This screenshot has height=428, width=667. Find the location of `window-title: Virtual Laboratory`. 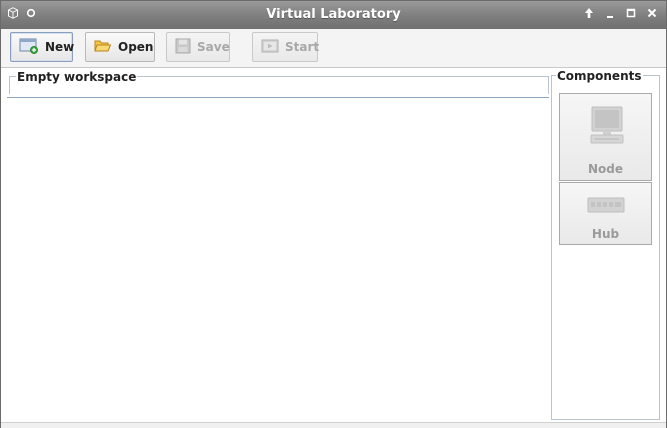

window-title: Virtual Laboratory is located at coordinates (333, 14).